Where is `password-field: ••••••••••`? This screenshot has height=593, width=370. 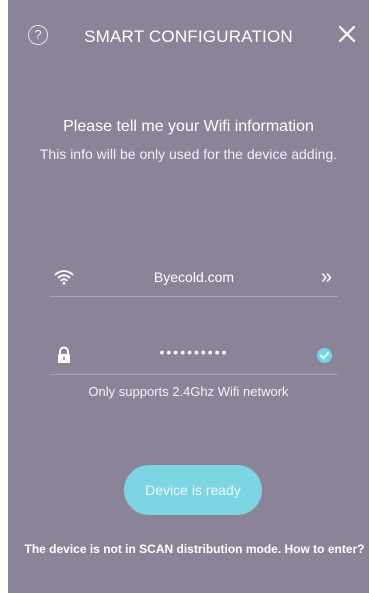 password-field: •••••••••• is located at coordinates (194, 352).